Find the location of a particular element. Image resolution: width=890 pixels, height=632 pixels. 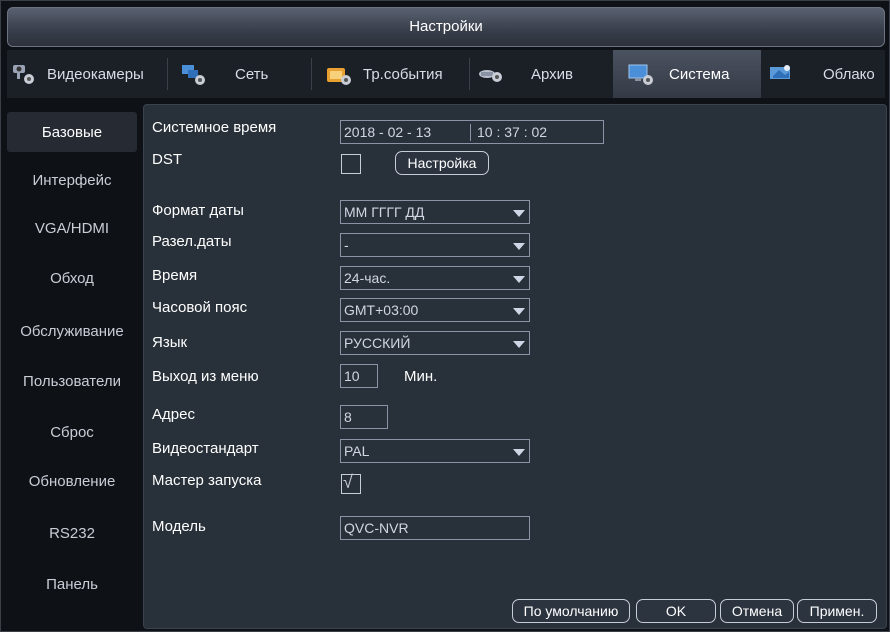

date-format-label: Формат даты is located at coordinates (198, 210).